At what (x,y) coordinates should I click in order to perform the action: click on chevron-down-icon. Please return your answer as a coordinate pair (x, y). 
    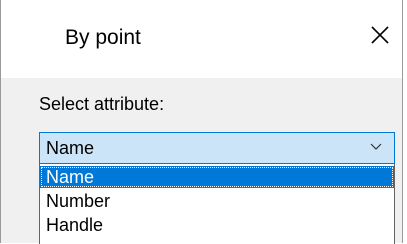
    Looking at the image, I should click on (376, 146).